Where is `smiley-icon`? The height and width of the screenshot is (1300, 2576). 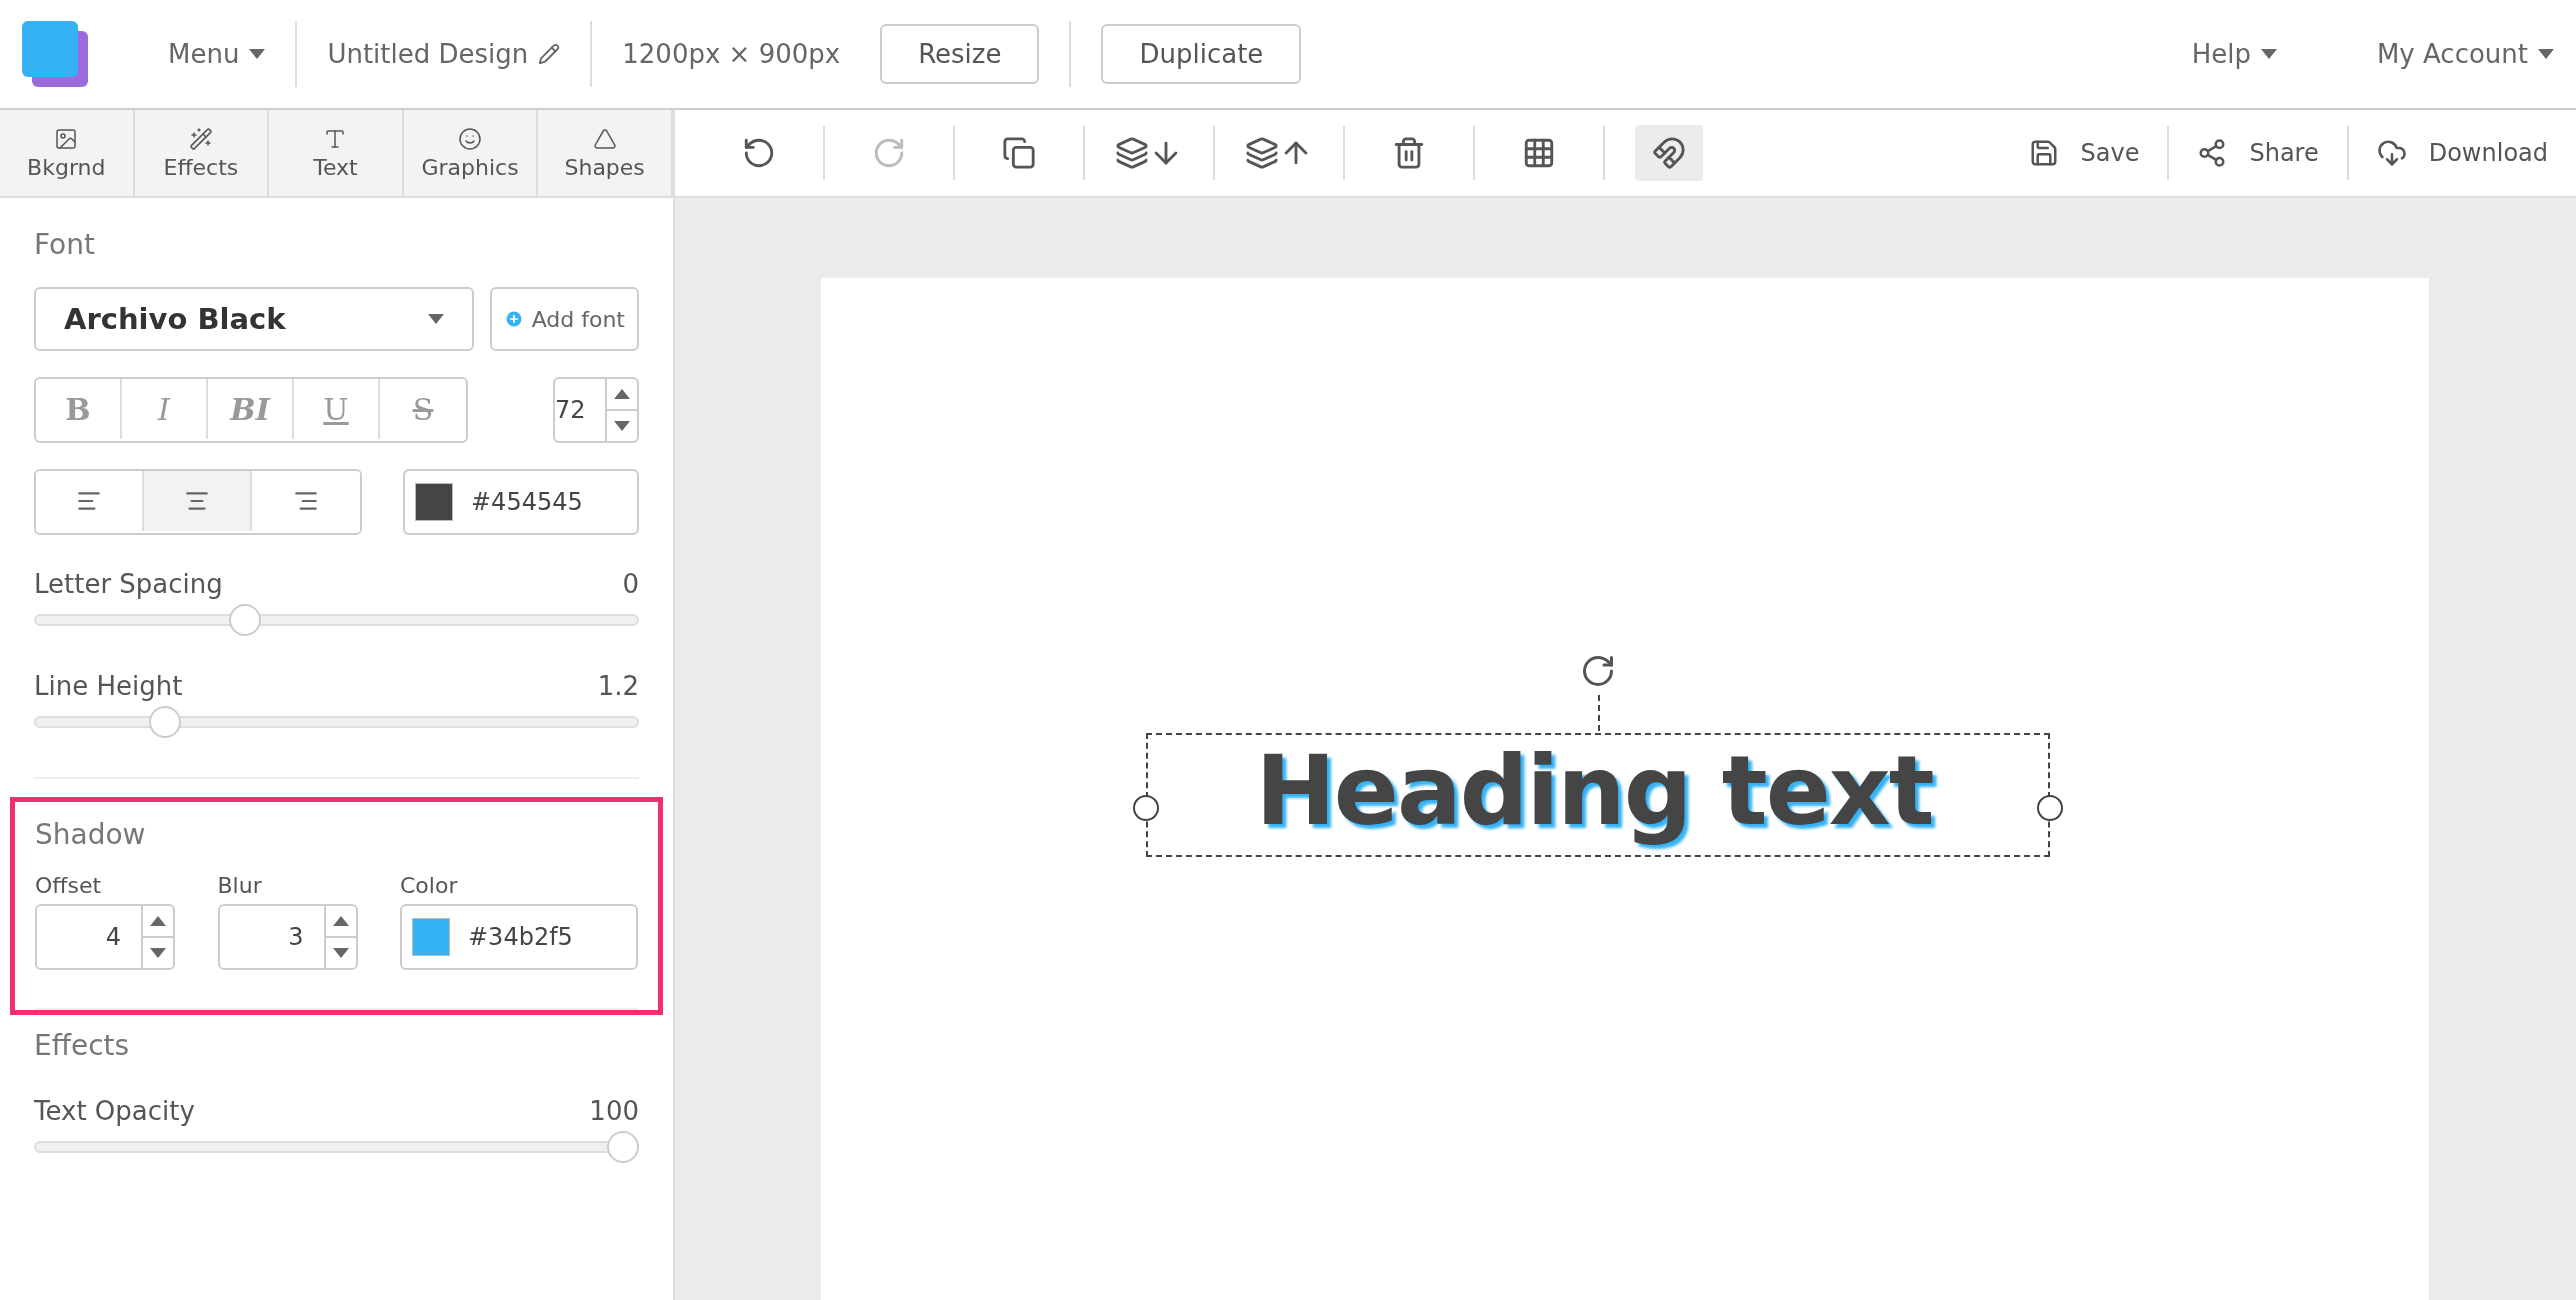
smiley-icon is located at coordinates (470, 138).